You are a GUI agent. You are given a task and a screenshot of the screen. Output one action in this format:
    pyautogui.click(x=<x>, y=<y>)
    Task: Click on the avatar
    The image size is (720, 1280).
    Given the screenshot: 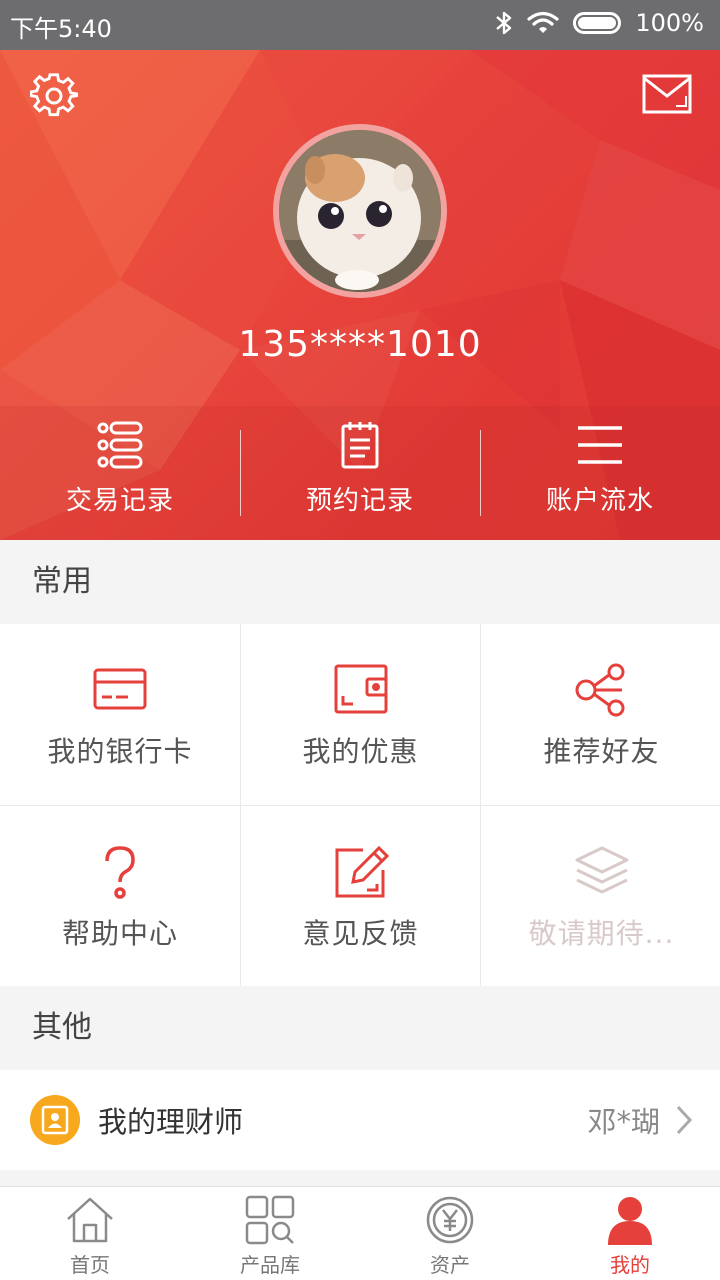 What is the action you would take?
    pyautogui.click(x=360, y=211)
    